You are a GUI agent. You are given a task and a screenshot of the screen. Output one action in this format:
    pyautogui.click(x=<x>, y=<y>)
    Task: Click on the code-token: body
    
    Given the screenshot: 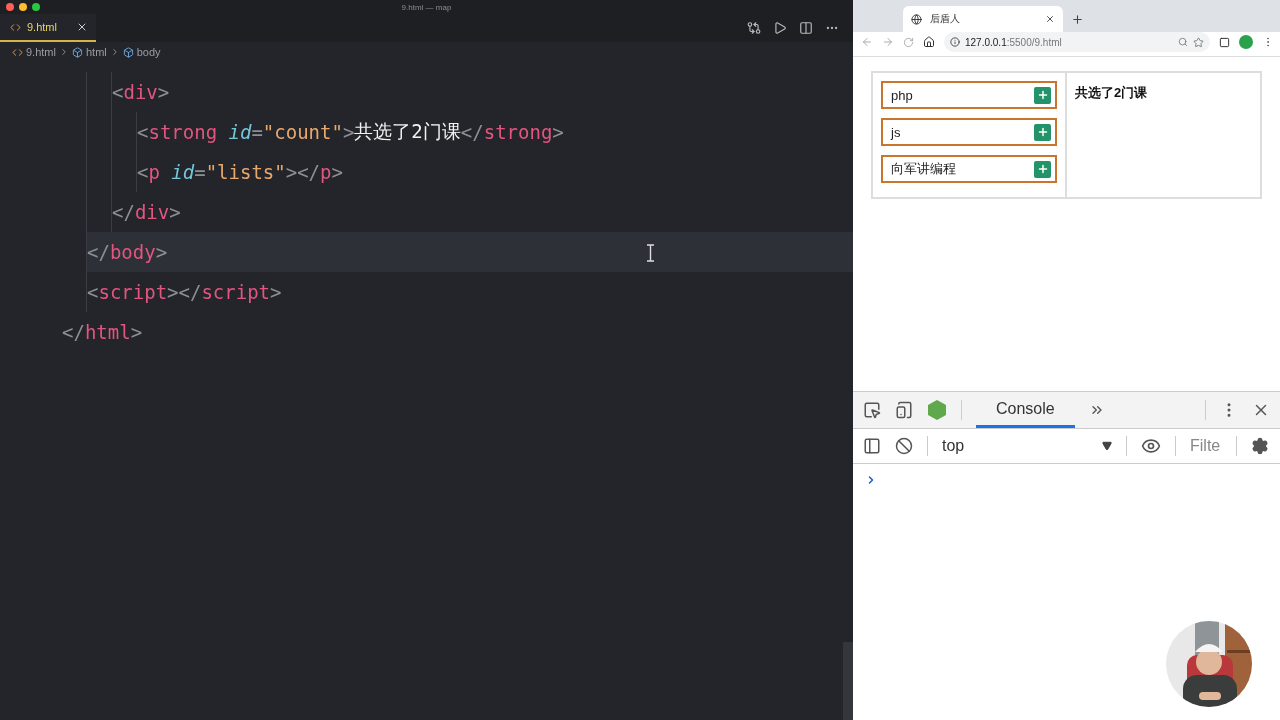 What is the action you would take?
    pyautogui.click(x=132, y=252)
    